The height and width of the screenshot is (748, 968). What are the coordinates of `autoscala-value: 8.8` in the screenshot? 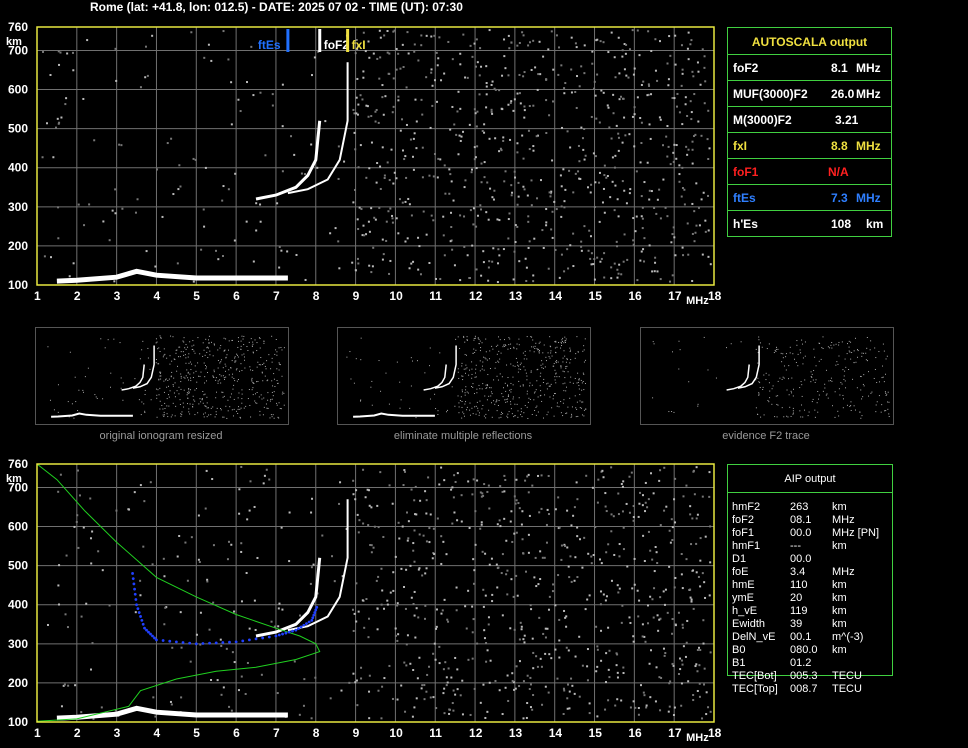 It's located at (839, 146).